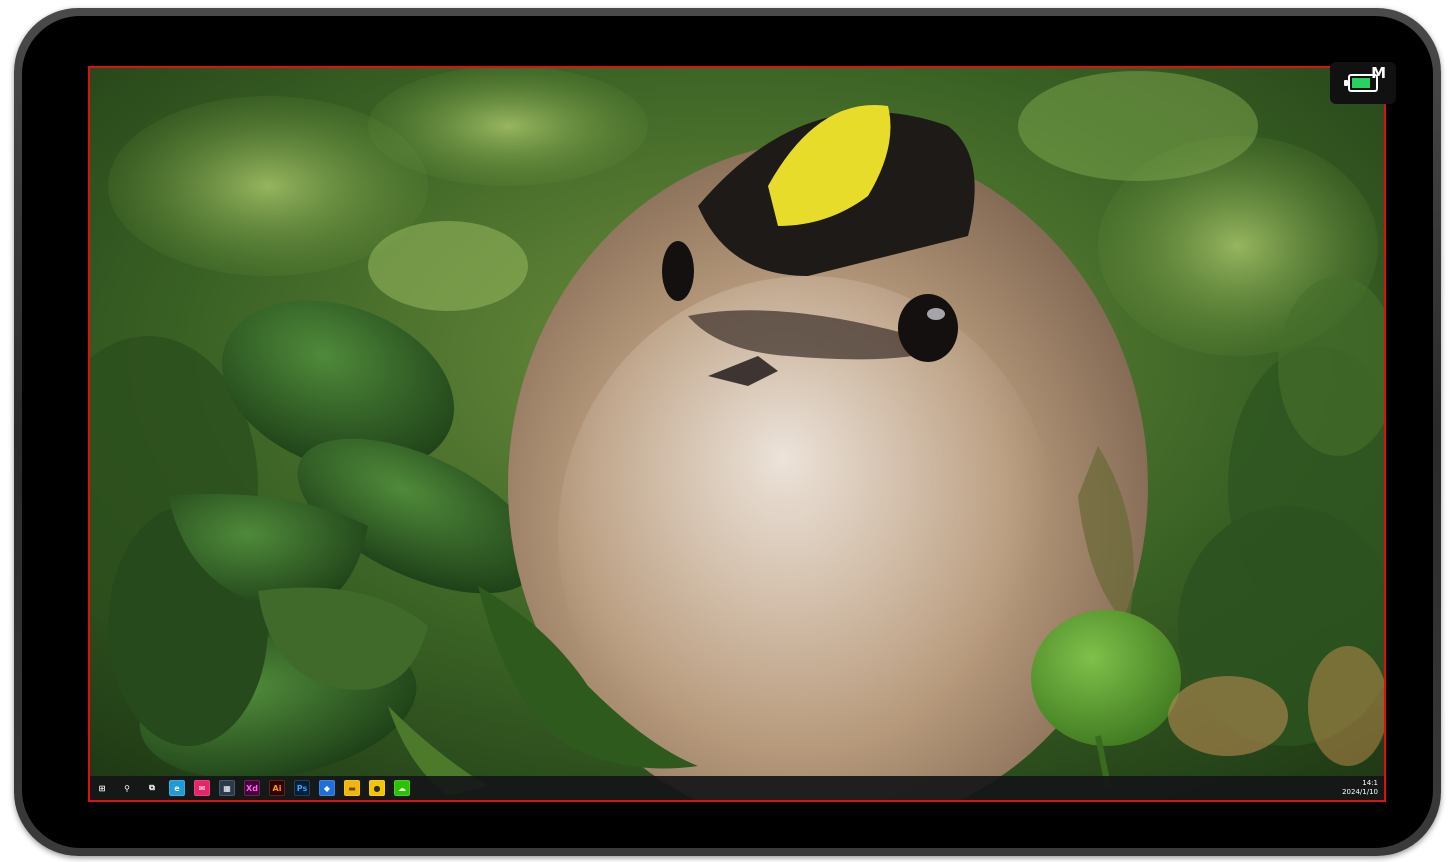  Describe the element at coordinates (1360, 792) in the screenshot. I see `clock-date: 2024/1/10` at that location.